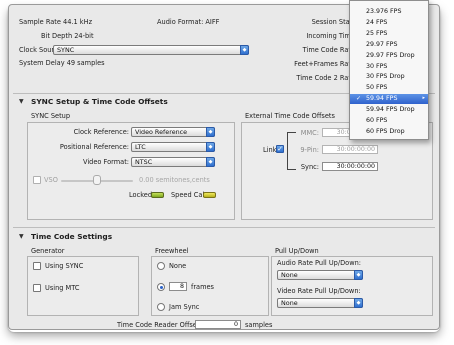 This screenshot has height=345, width=454. What do you see at coordinates (297, 251) in the screenshot?
I see `pullup-title: Pull Up/Down` at bounding box center [297, 251].